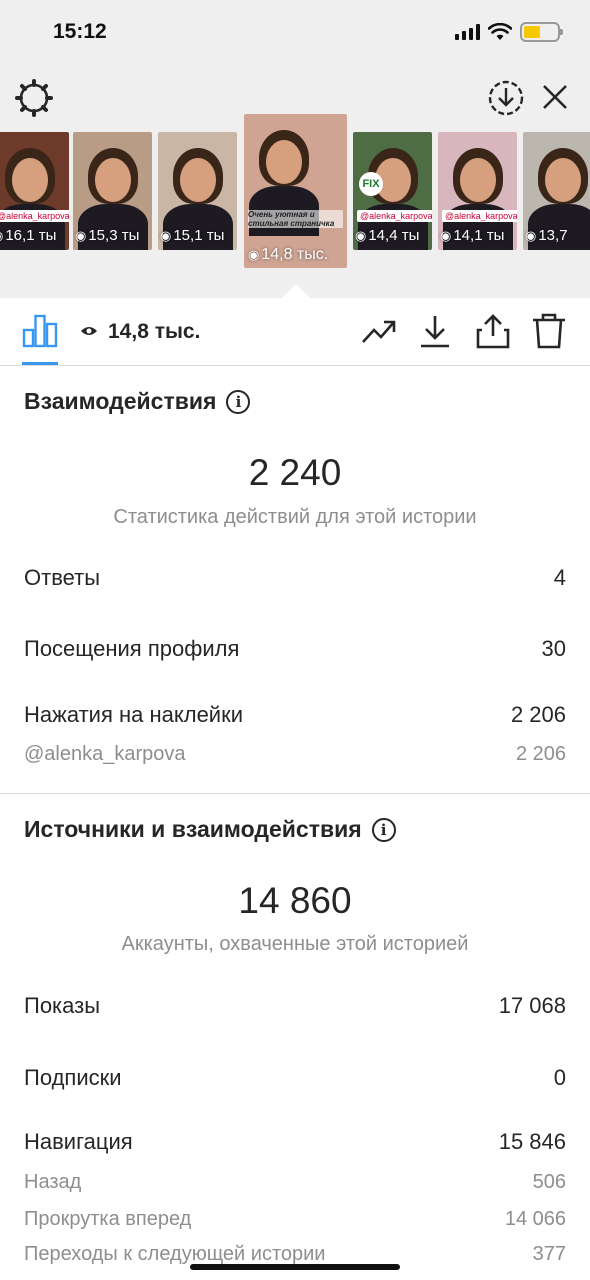  Describe the element at coordinates (295, 944) in the screenshot. I see `discovery-caption: Аккаунты, охваченные этой историей` at that location.